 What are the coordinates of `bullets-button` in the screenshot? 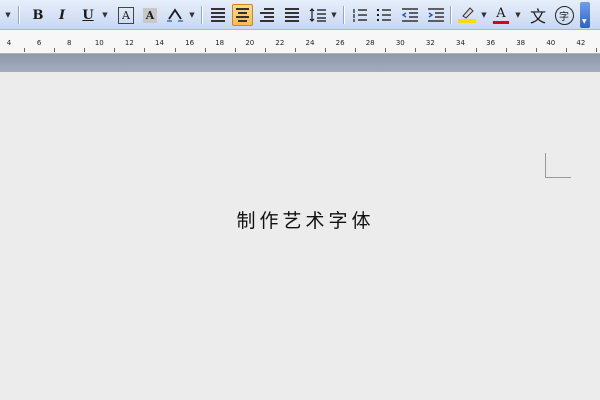 It's located at (384, 15).